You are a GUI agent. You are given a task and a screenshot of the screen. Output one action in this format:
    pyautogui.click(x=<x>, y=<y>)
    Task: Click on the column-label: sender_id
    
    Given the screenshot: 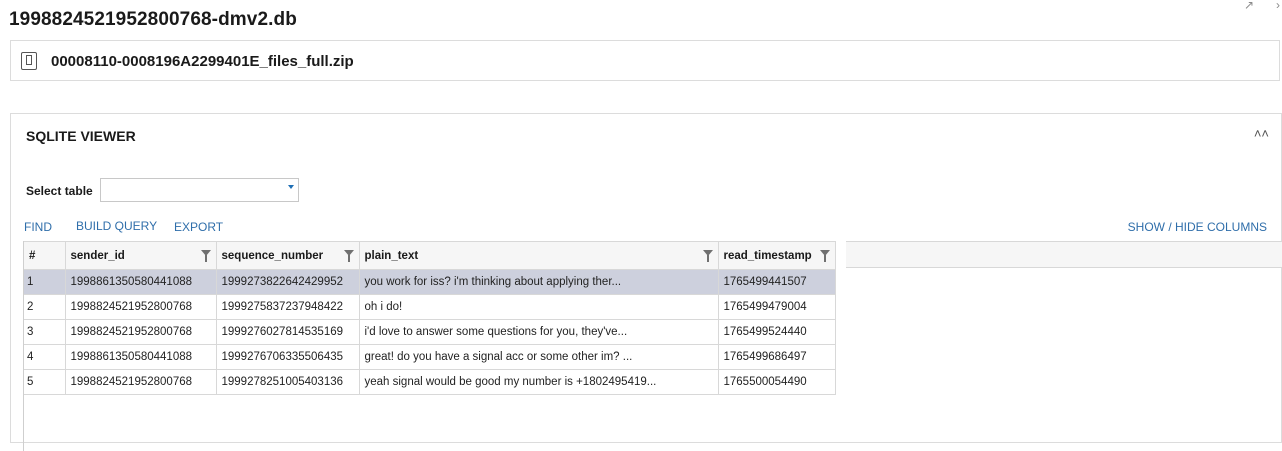 What is the action you would take?
    pyautogui.click(x=97, y=255)
    